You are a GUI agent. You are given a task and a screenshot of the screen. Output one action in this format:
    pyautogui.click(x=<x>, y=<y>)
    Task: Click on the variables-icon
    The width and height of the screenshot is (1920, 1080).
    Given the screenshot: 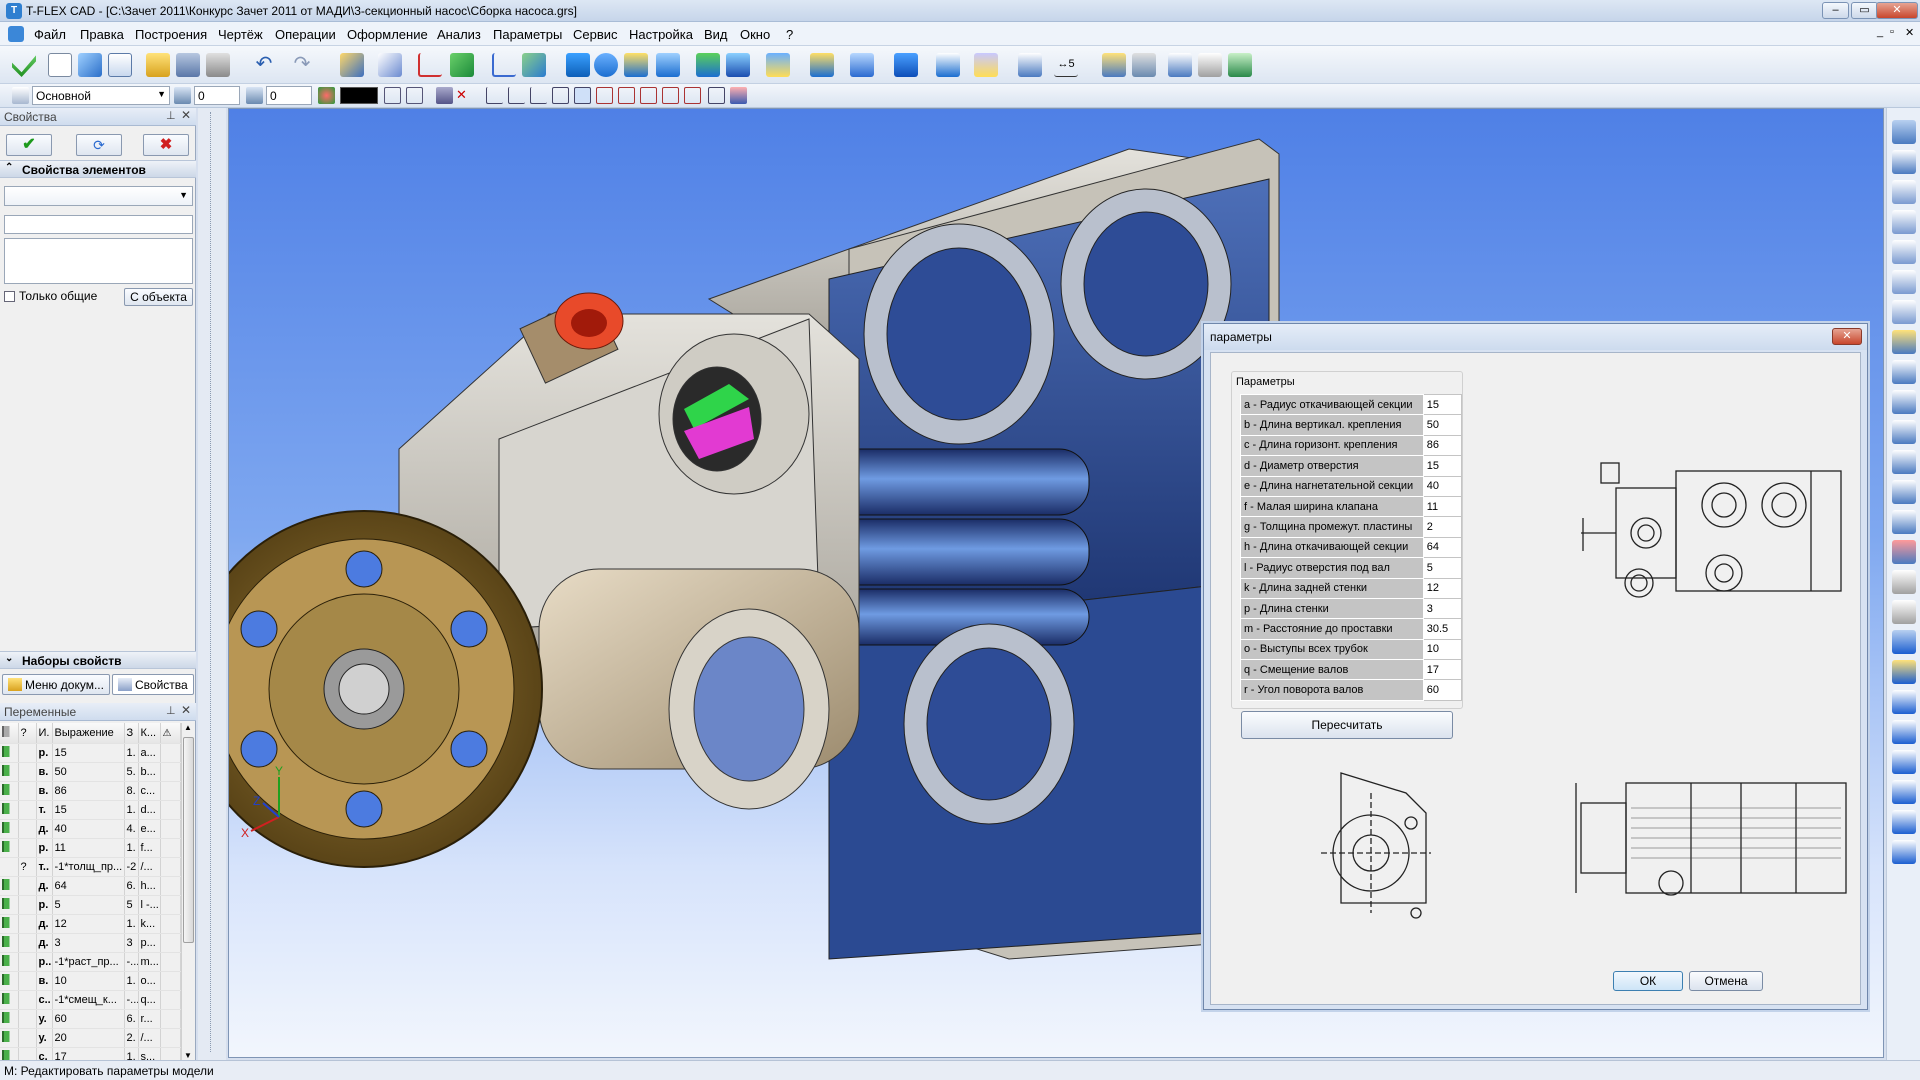 What is the action you would take?
    pyautogui.click(x=1114, y=65)
    